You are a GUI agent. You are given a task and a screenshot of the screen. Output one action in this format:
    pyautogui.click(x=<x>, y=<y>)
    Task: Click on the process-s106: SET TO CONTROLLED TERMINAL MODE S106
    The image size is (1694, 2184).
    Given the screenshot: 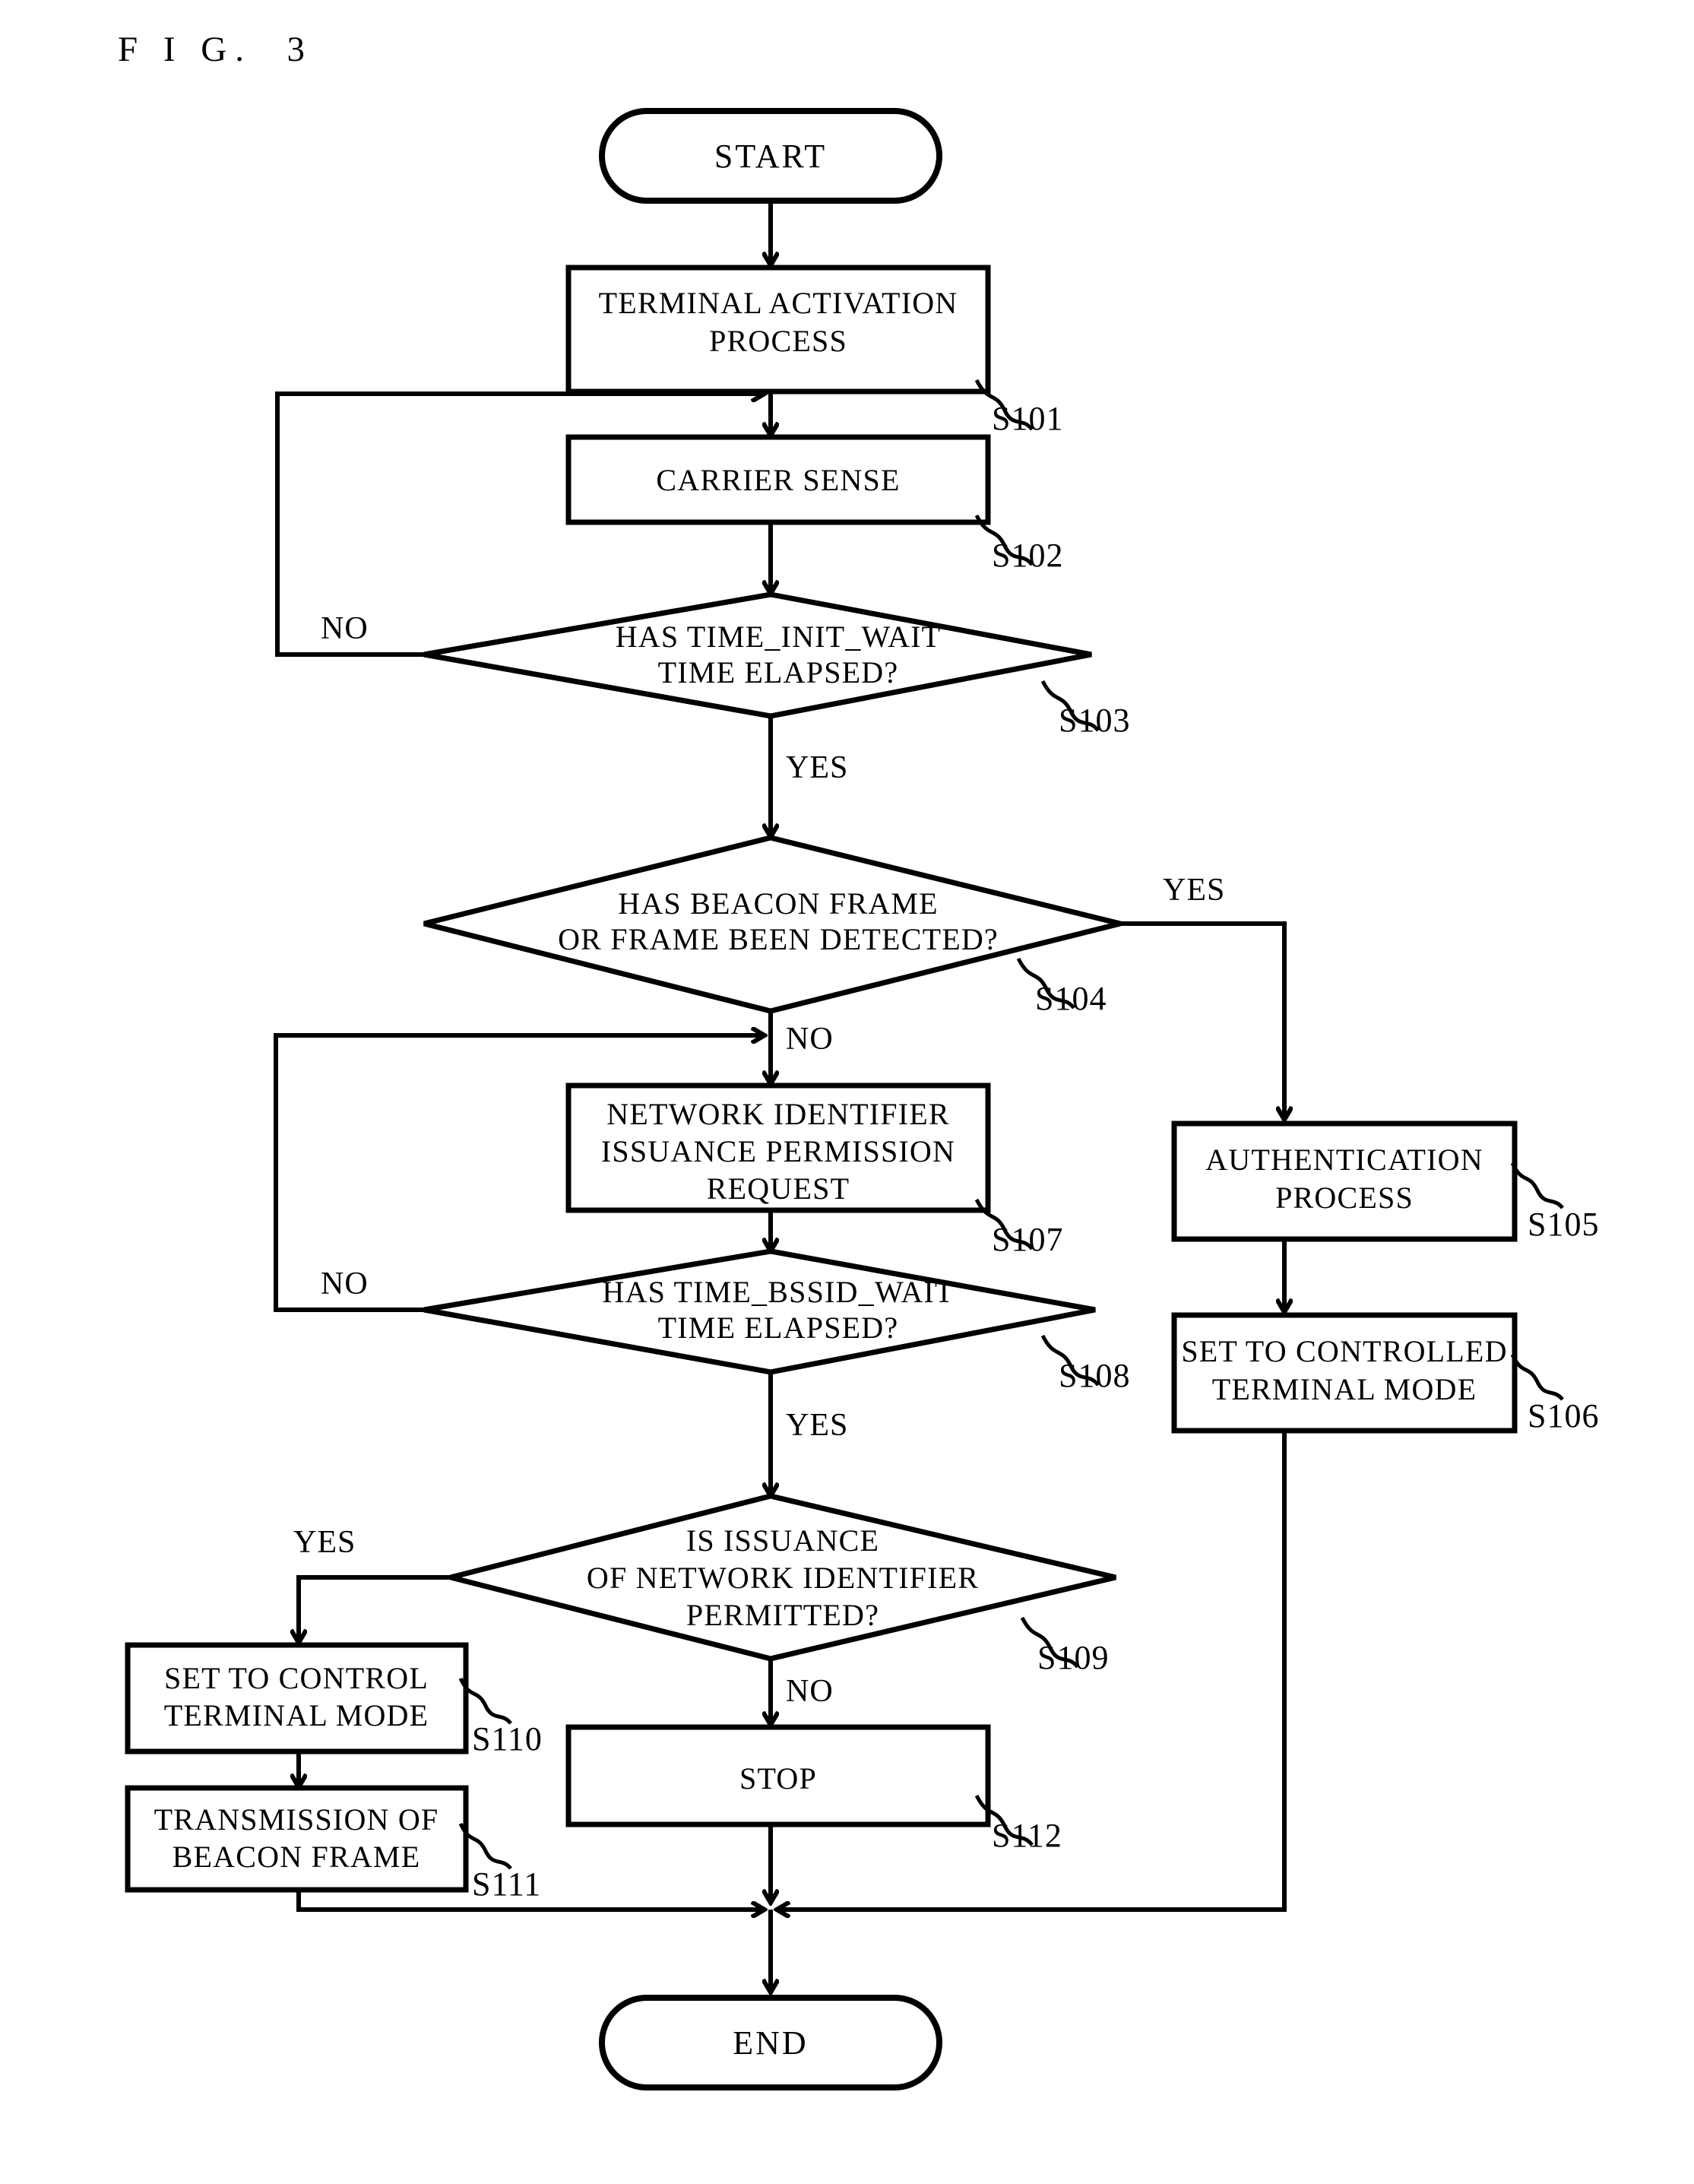 What is the action you would take?
    pyautogui.click(x=1385, y=1373)
    